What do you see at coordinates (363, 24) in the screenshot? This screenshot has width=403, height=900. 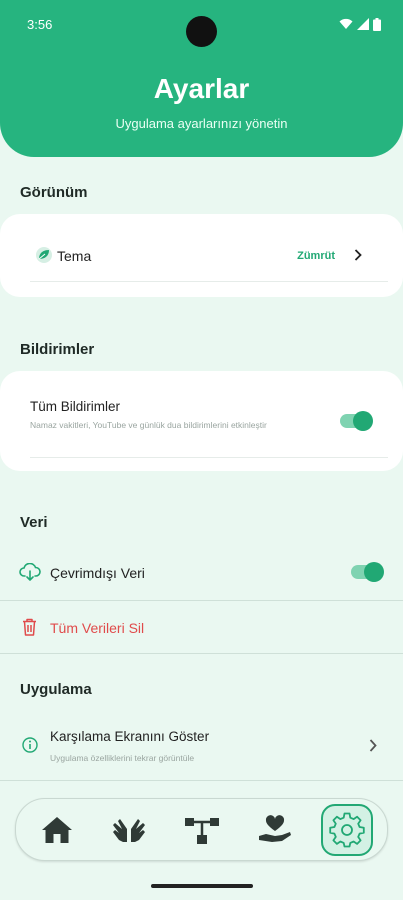 I see `signal-icon` at bounding box center [363, 24].